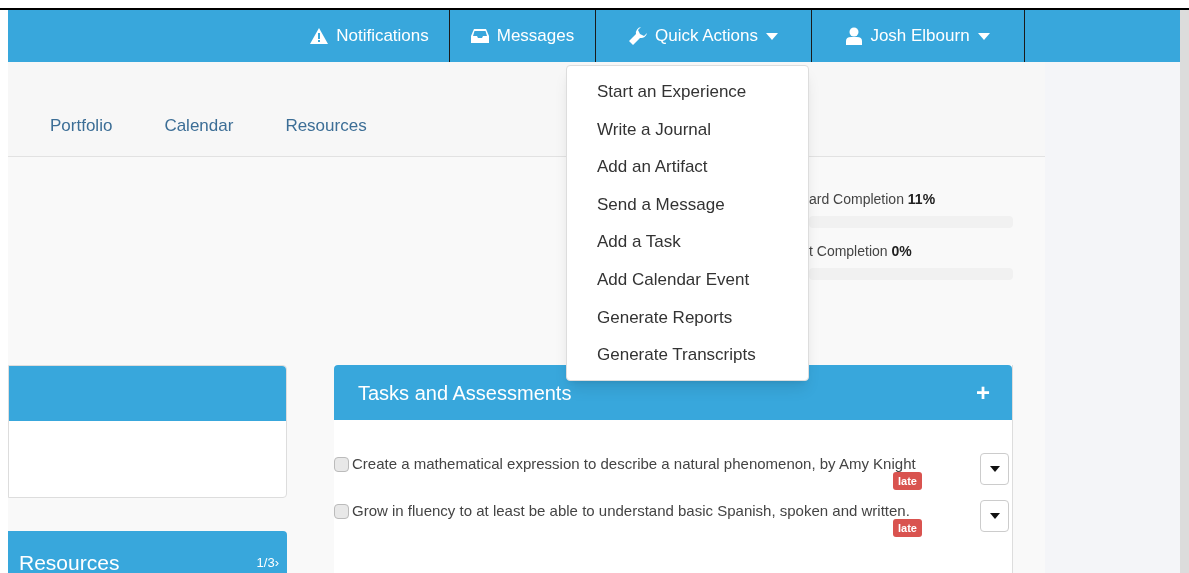  Describe the element at coordinates (687, 96) in the screenshot. I see `menu-item: Start an Experience` at that location.